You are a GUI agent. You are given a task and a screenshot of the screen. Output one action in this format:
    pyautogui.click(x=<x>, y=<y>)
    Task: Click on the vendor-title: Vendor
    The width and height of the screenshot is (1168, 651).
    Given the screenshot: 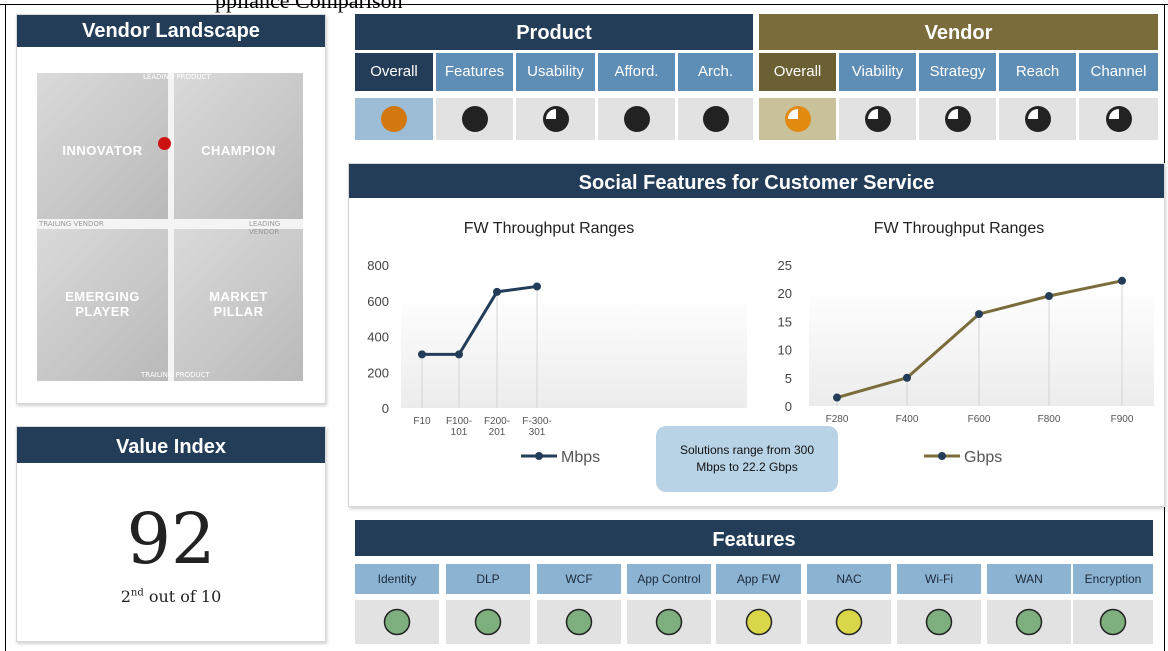 What is the action you would take?
    pyautogui.click(x=958, y=33)
    